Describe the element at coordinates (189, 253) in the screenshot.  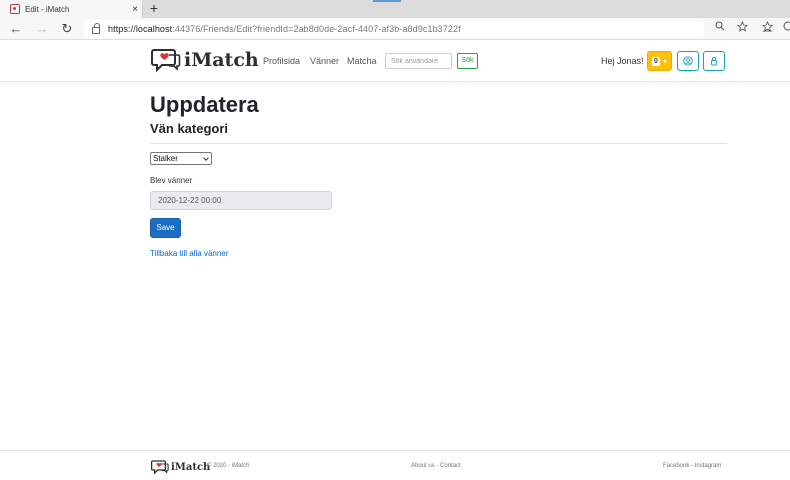
I see `back-to-friends-link: Tillbaka till alla vänner` at that location.